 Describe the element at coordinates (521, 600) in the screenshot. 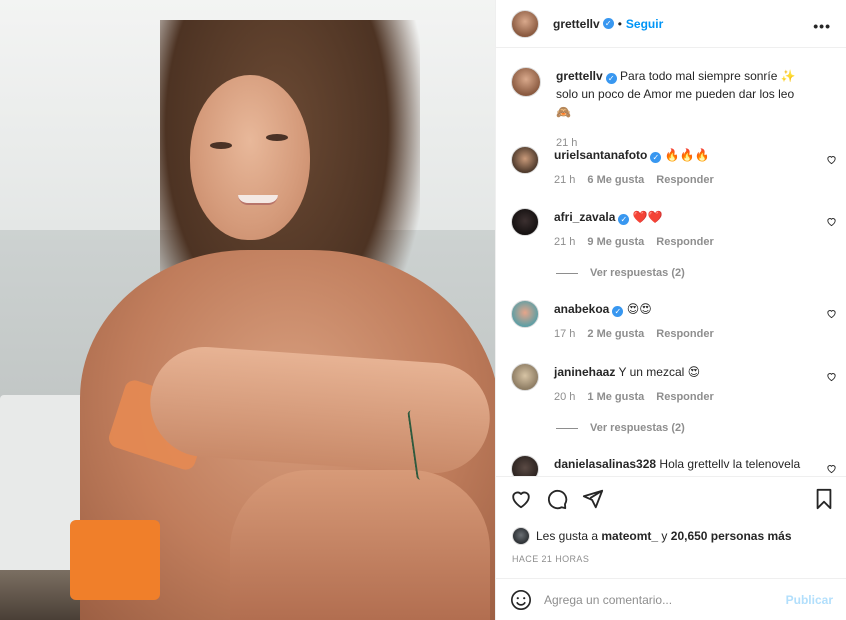

I see `emoji-icon` at that location.